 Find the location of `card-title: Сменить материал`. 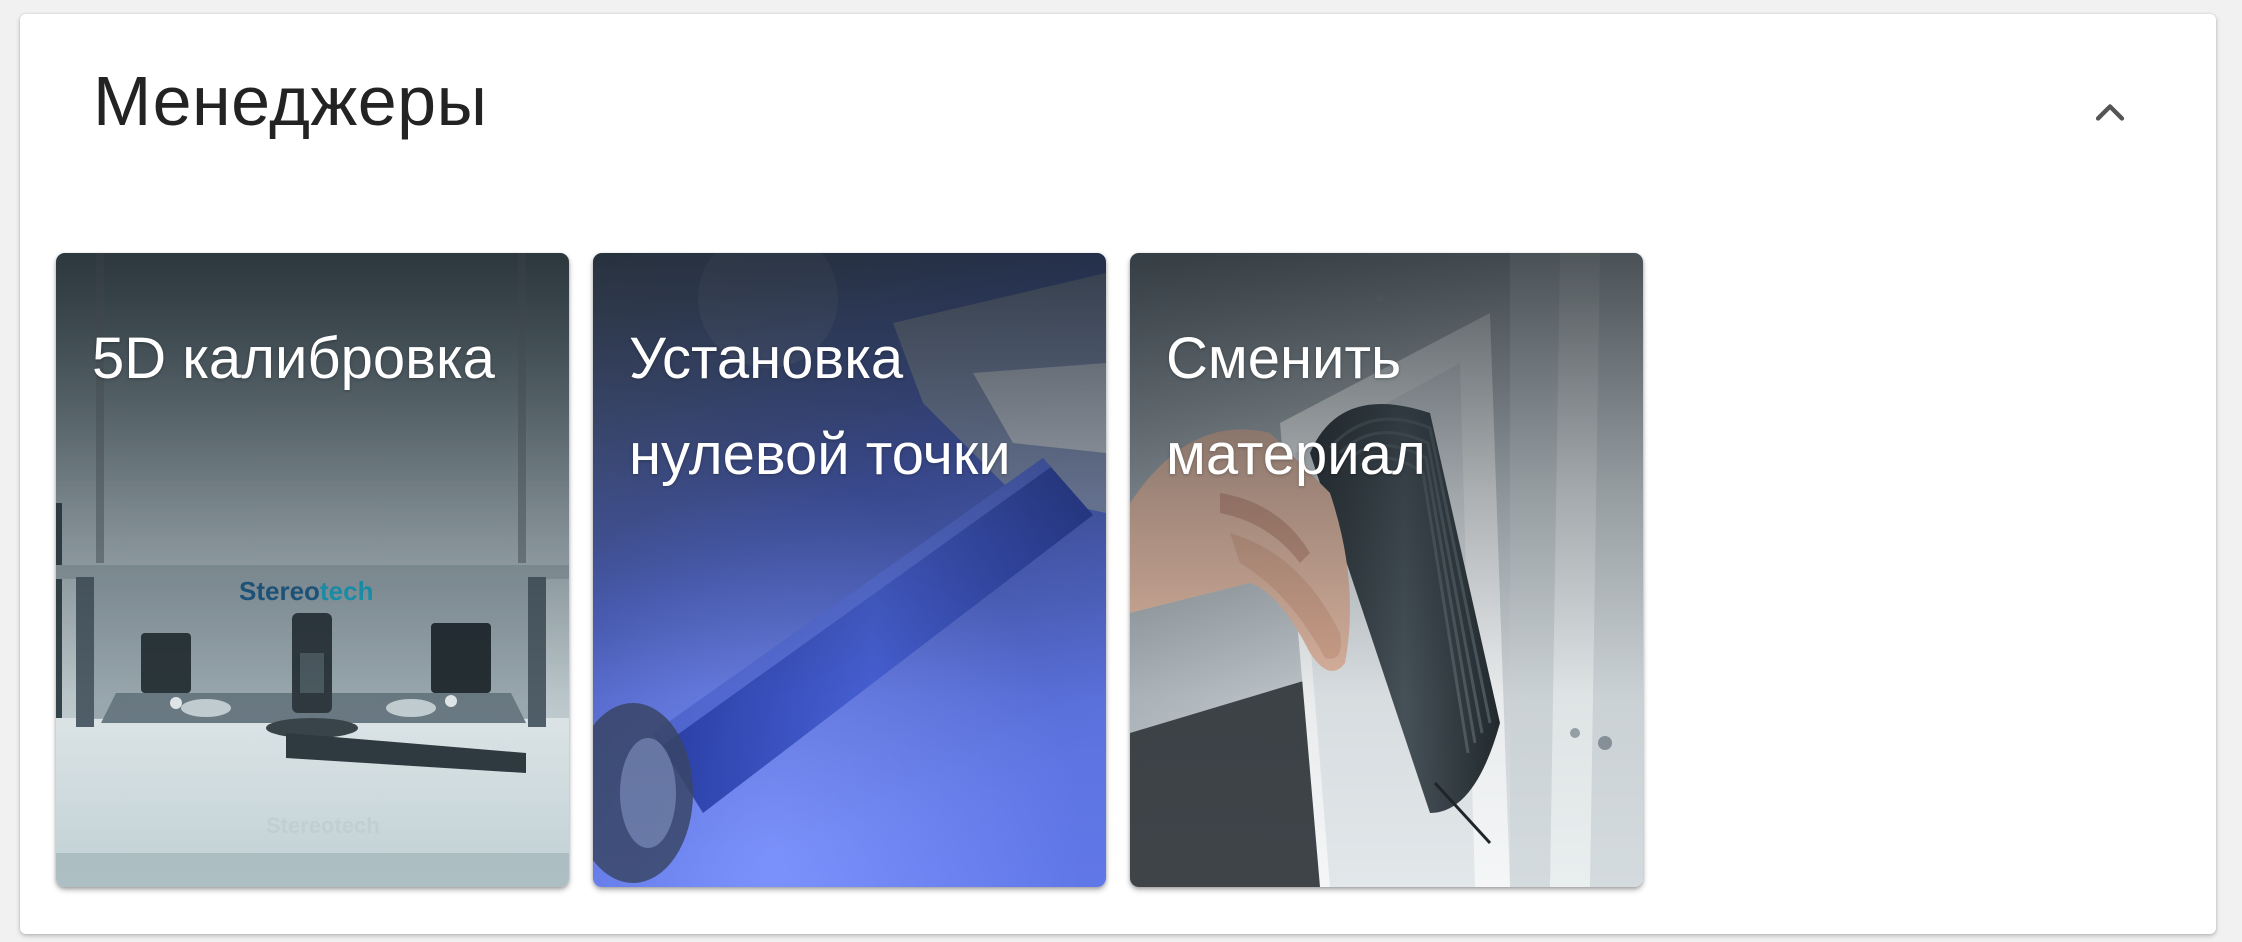

card-title: Сменить материал is located at coordinates (1296, 406).